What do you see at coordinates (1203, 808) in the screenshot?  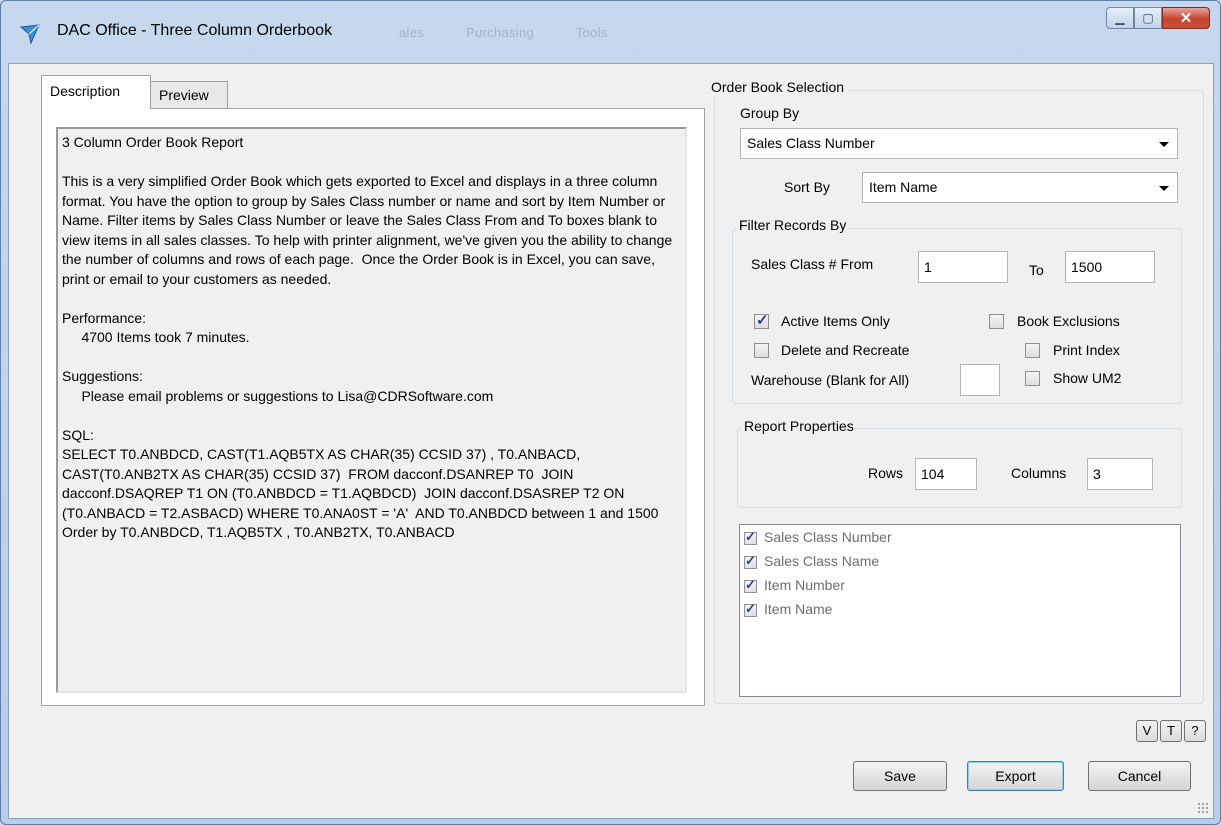 I see `resize-grip-icon` at bounding box center [1203, 808].